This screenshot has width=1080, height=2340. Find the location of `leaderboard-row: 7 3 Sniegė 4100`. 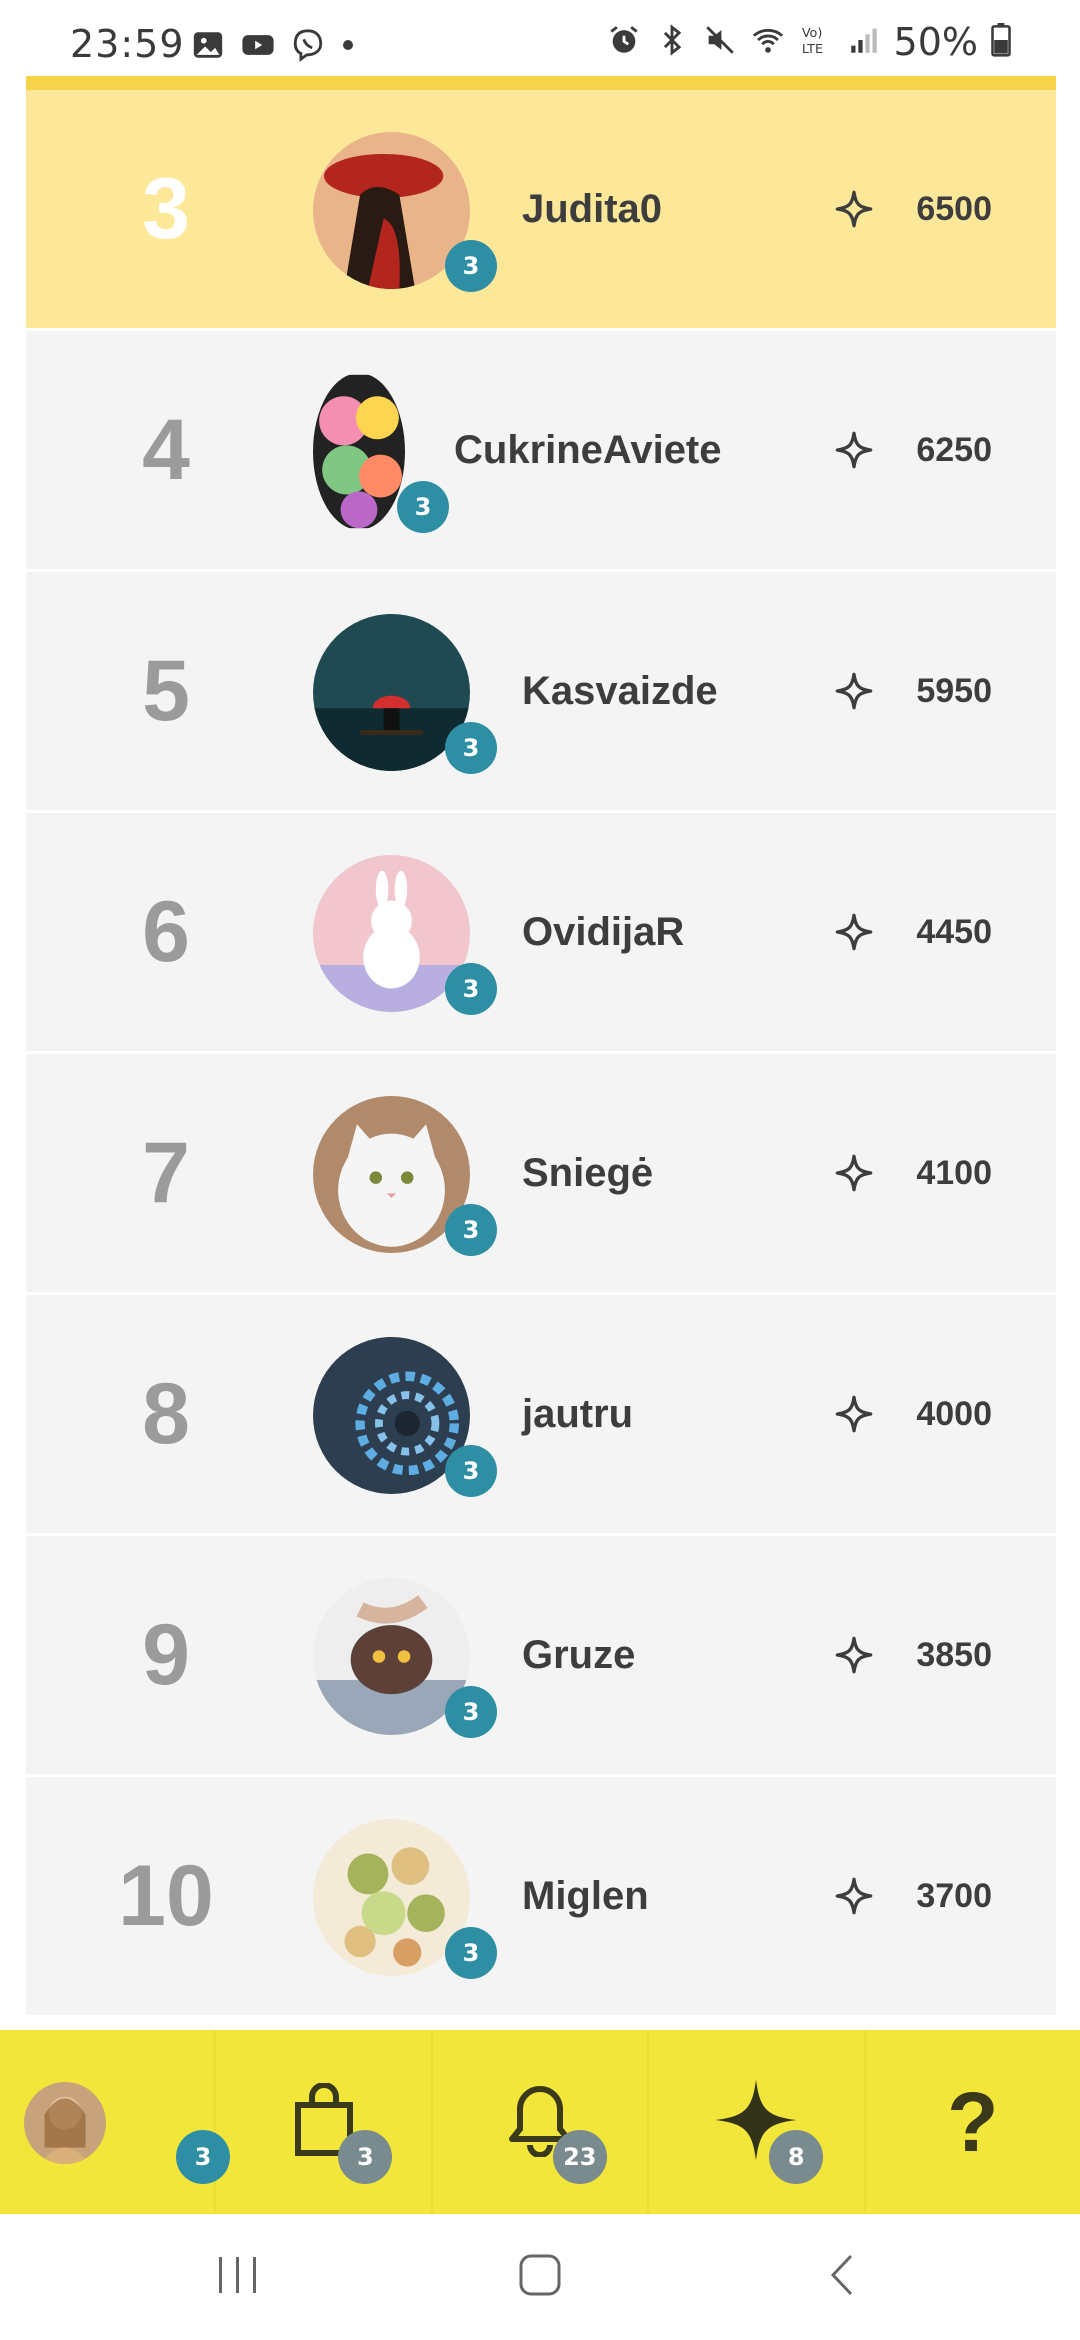

leaderboard-row: 7 3 Sniegė 4100 is located at coordinates (541, 1174).